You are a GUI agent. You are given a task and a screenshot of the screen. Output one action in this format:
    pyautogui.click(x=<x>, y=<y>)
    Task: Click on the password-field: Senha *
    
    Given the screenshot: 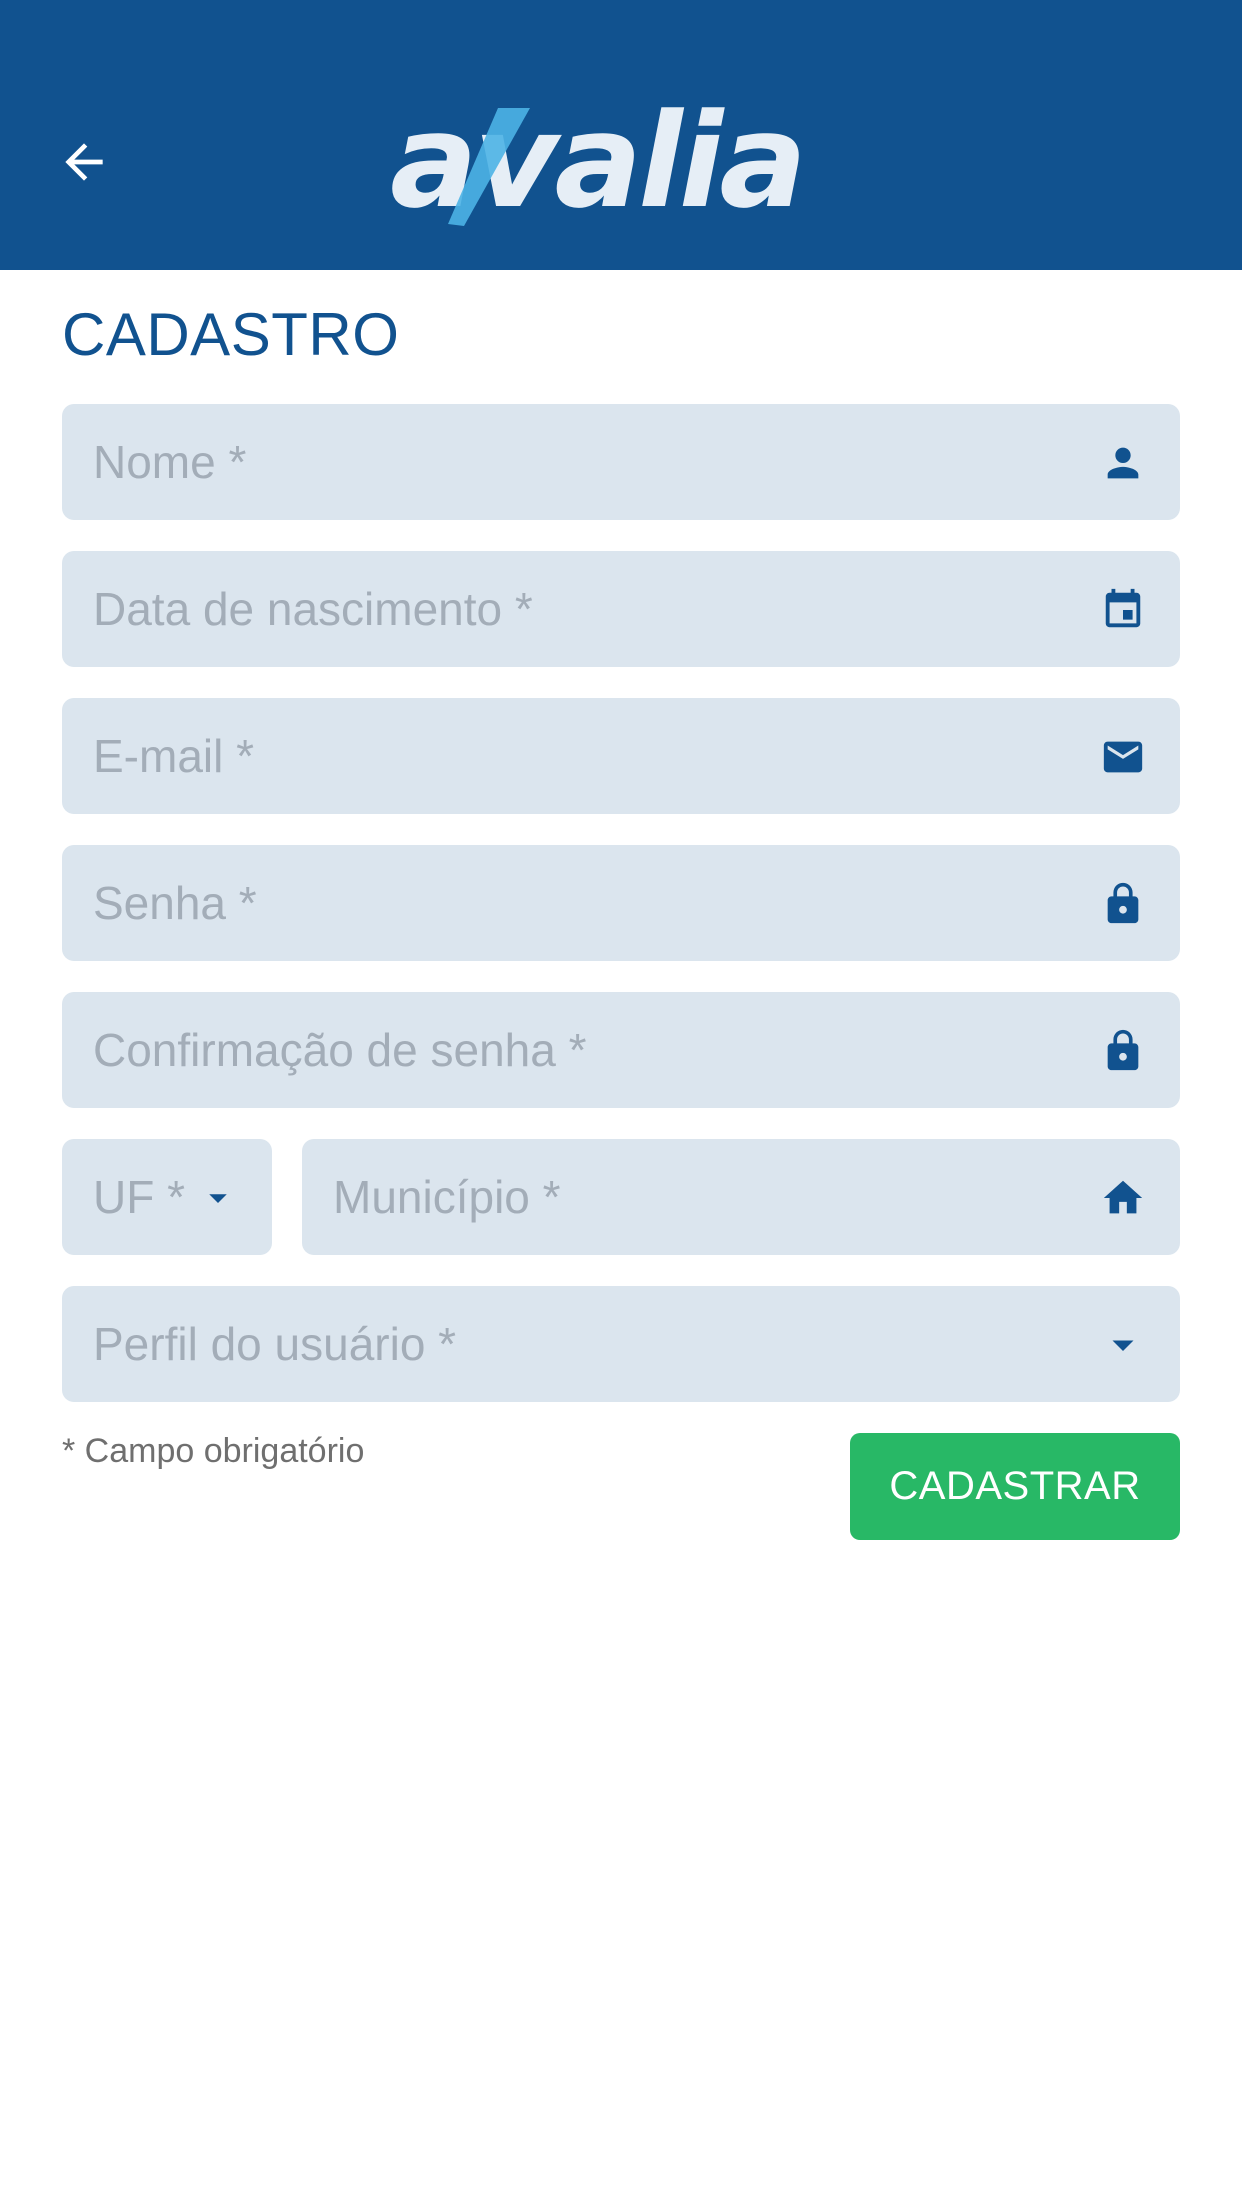 What is the action you would take?
    pyautogui.click(x=621, y=903)
    